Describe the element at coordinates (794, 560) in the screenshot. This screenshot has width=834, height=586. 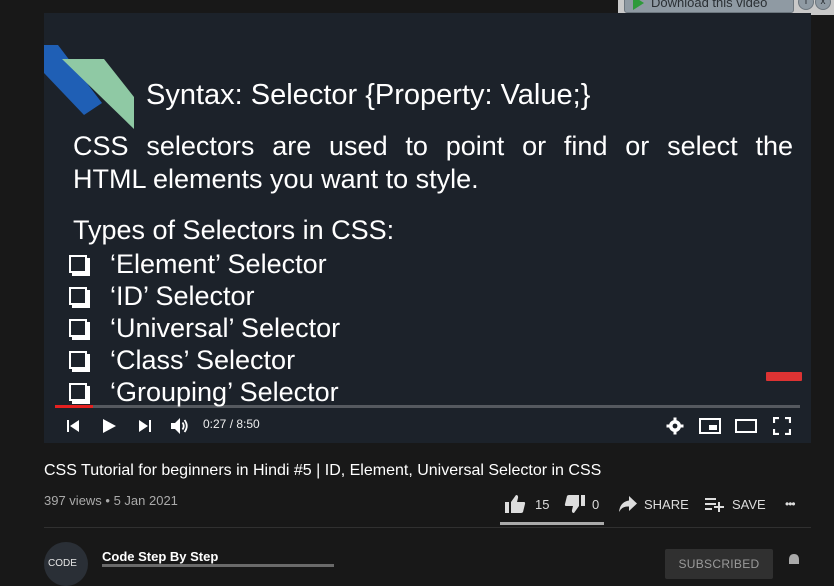
I see `bell-icon` at that location.